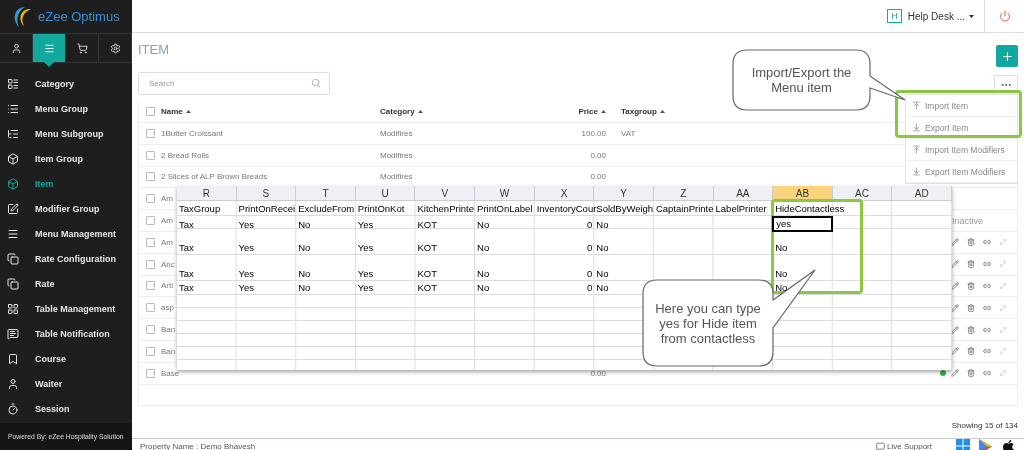 This screenshot has width=1024, height=450. I want to click on column-letter: V, so click(445, 193).